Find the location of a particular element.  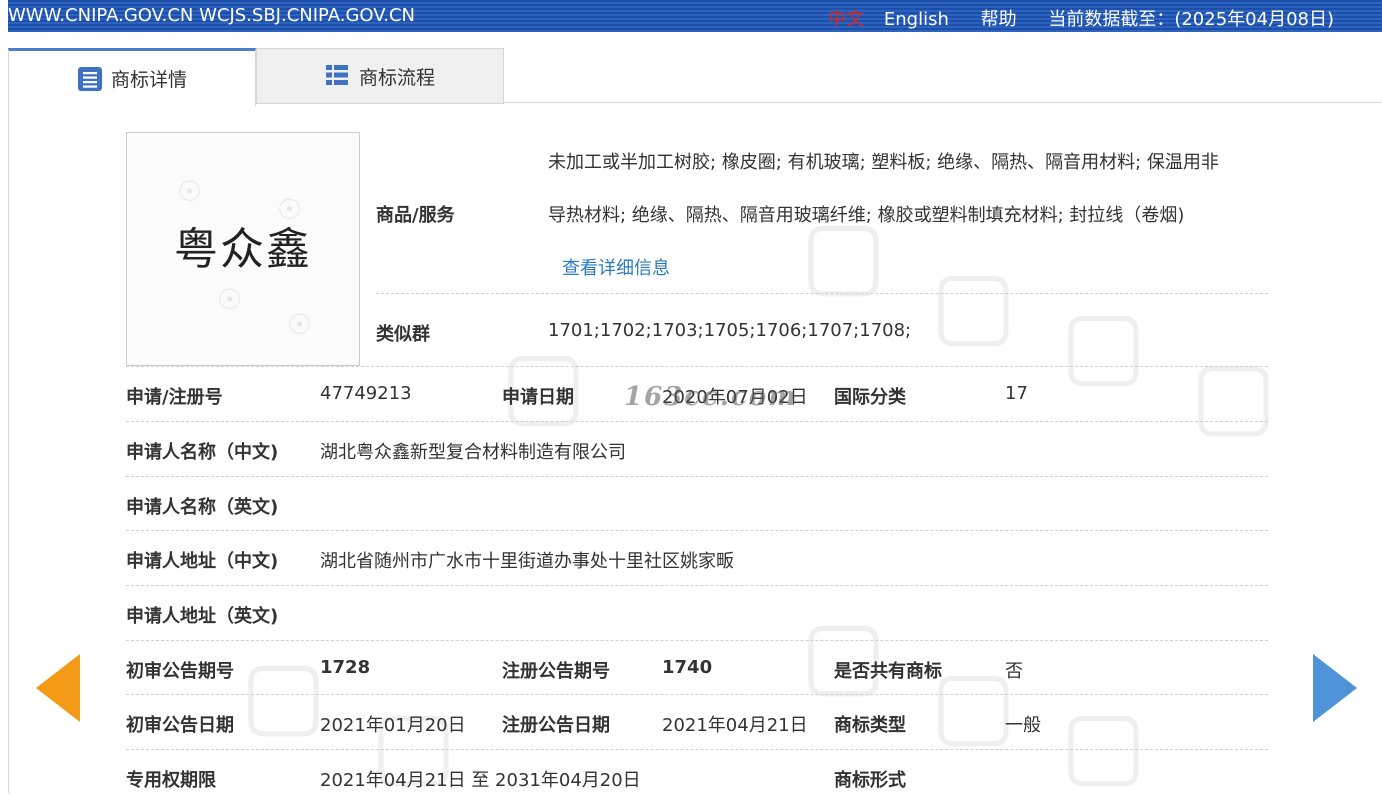

tab-trademark-details: 商标详情 is located at coordinates (132, 77).